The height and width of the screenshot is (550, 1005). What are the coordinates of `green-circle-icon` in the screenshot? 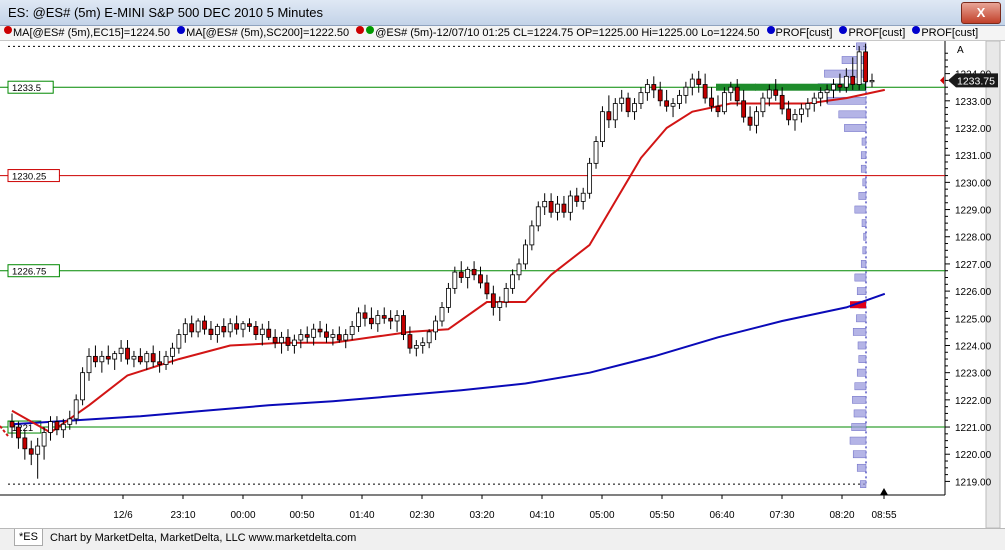 It's located at (370, 30).